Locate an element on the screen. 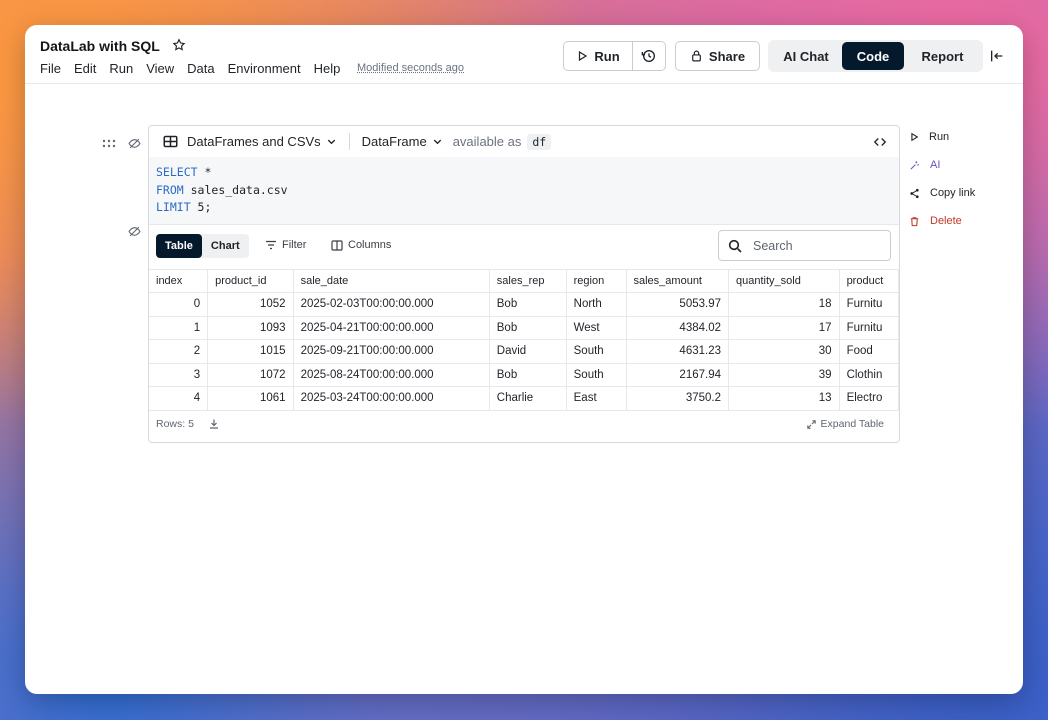 The height and width of the screenshot is (720, 1048). table-cell: 18 is located at coordinates (784, 304).